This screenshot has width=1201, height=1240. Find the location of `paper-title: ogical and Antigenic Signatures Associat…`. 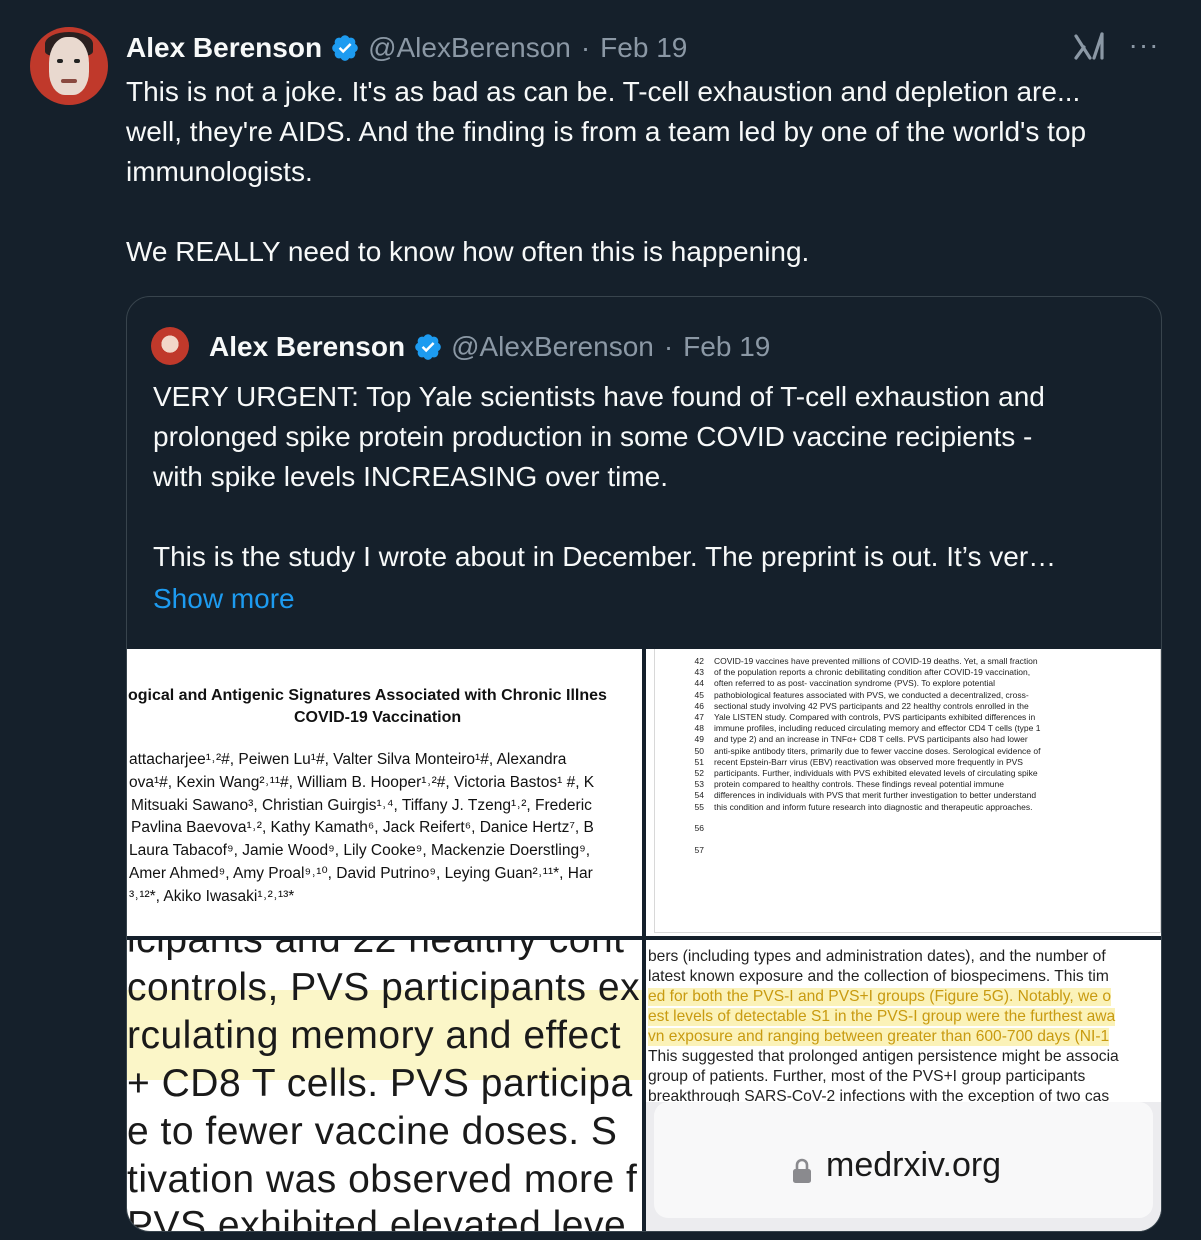

paper-title: ogical and Antigenic Signatures Associat… is located at coordinates (367, 706).